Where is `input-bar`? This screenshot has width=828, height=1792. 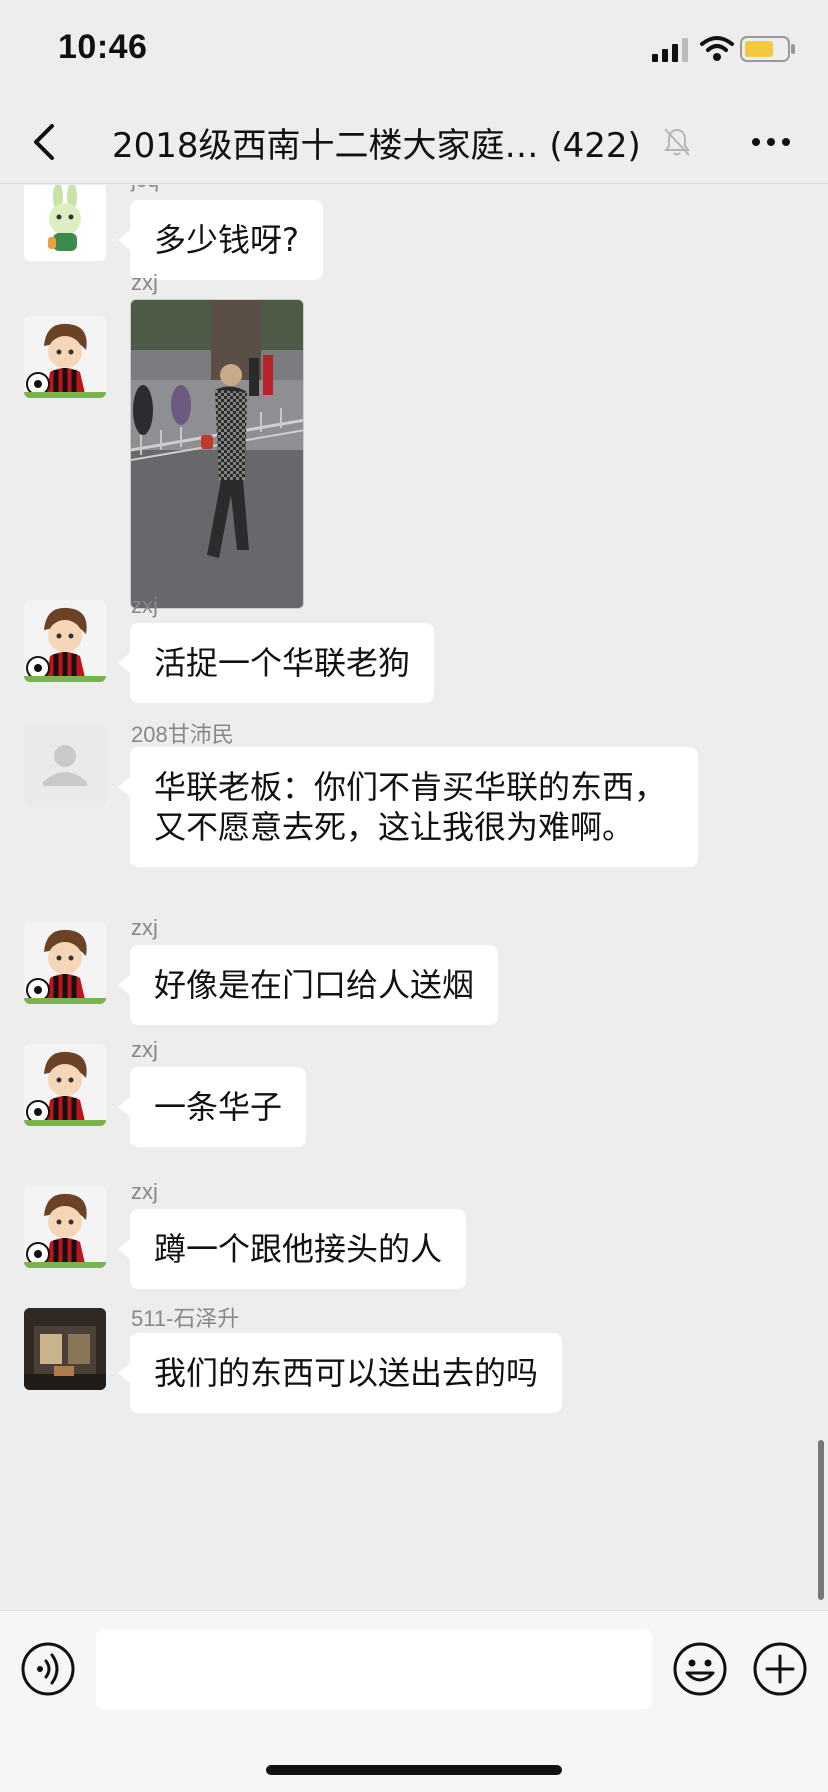 input-bar is located at coordinates (414, 1701).